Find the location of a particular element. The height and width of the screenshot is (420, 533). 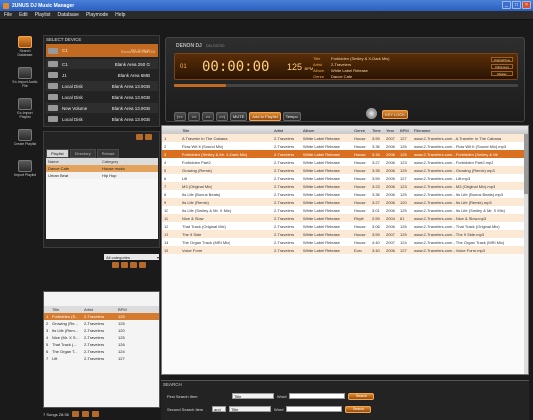

tracklist-row: 3 Its Life (Rem... 2-Travelers 120 is located at coordinates (101, 330).